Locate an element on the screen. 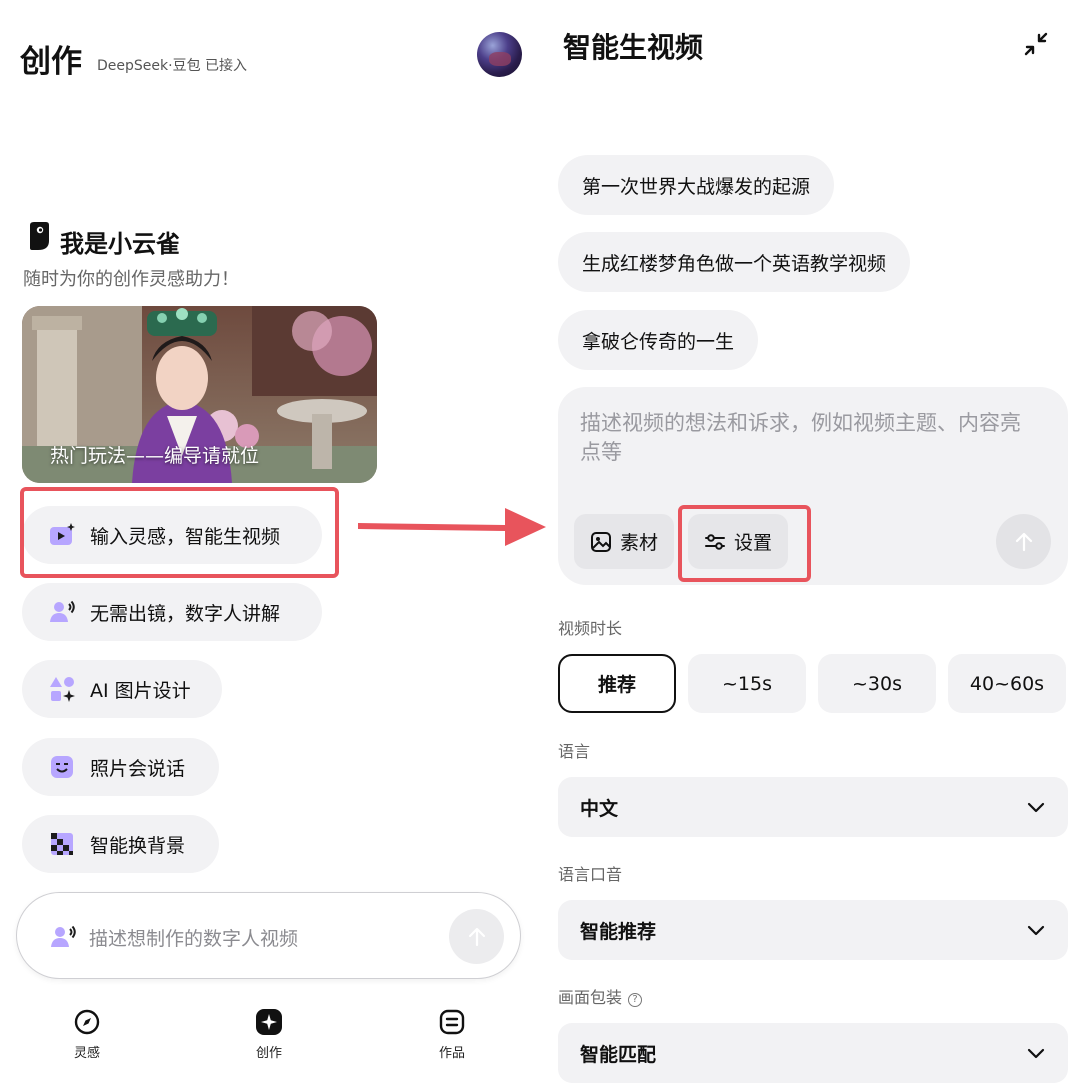 The width and height of the screenshot is (1080, 1084). prompt-placeholder: 描述视频的想法和诉求，例如视频主题、内容亮点等 is located at coordinates (810, 438).